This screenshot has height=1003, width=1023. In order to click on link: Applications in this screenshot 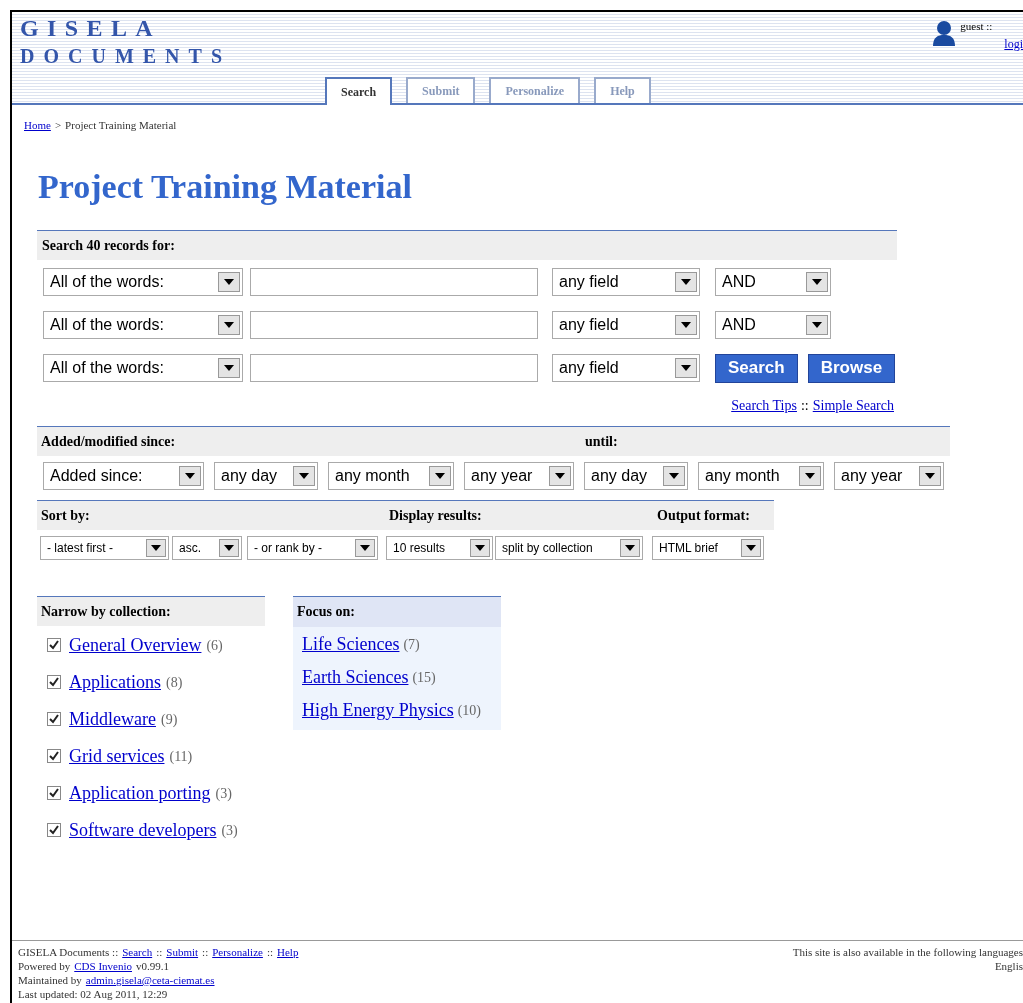, I will do `click(115, 682)`.